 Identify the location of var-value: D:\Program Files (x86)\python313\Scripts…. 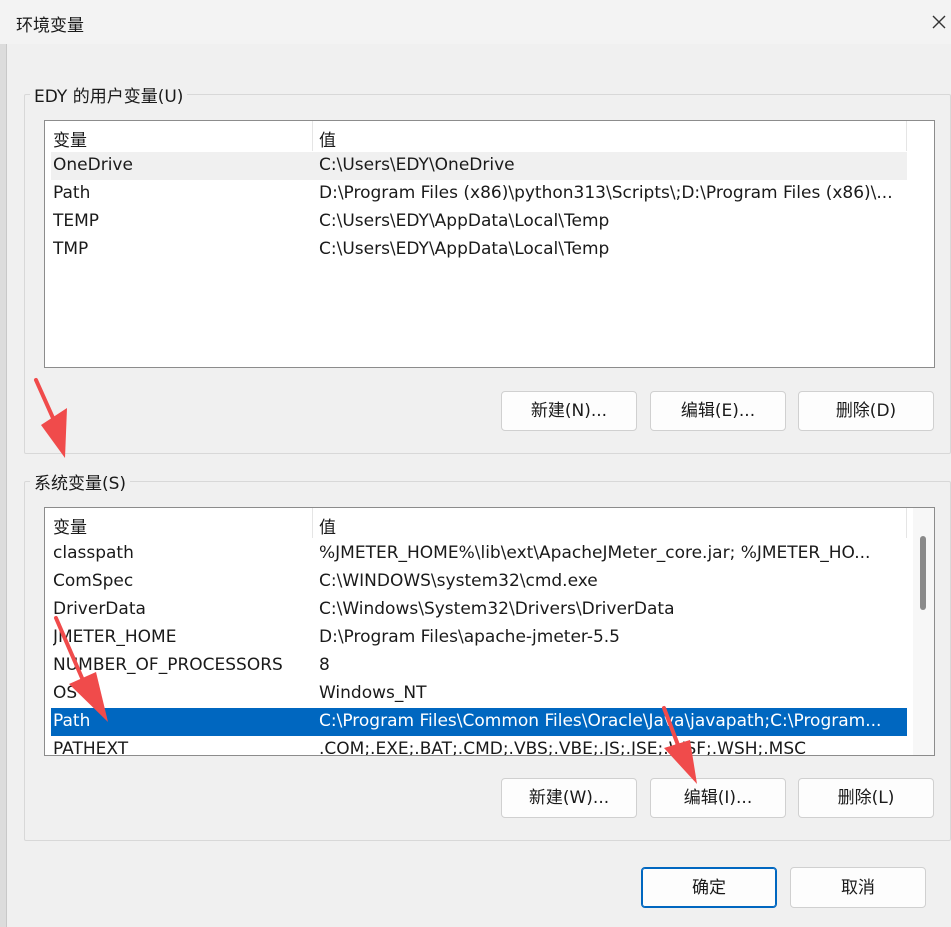
(606, 193).